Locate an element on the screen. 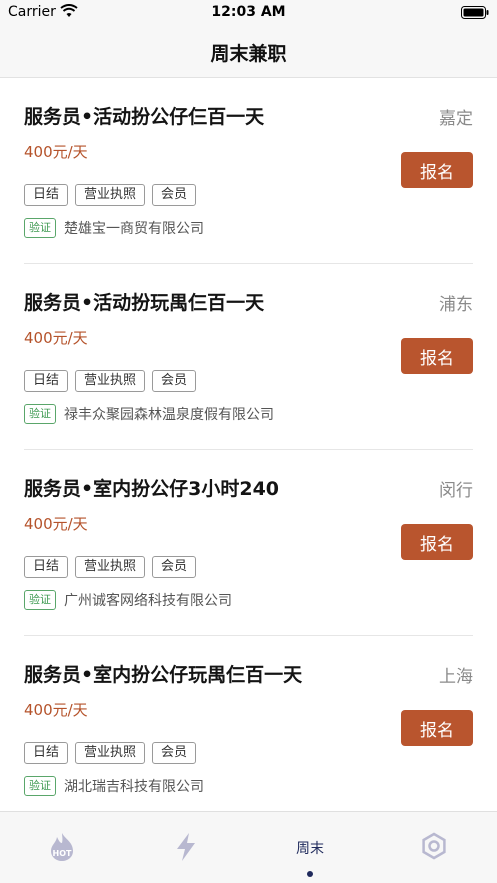 Image resolution: width=497 pixels, height=883 pixels. job-title: 服务员•室内扮公仔3小时240 is located at coordinates (152, 489).